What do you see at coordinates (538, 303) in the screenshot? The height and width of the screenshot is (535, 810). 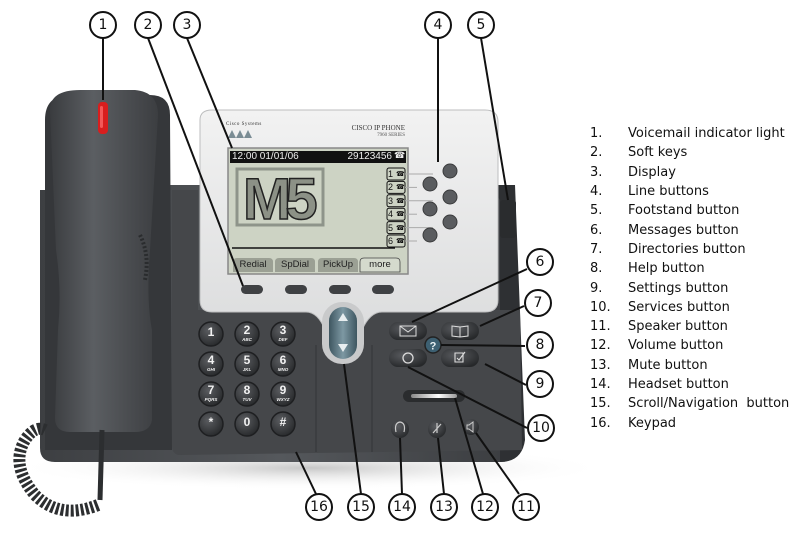 I see `callout-7: 7` at bounding box center [538, 303].